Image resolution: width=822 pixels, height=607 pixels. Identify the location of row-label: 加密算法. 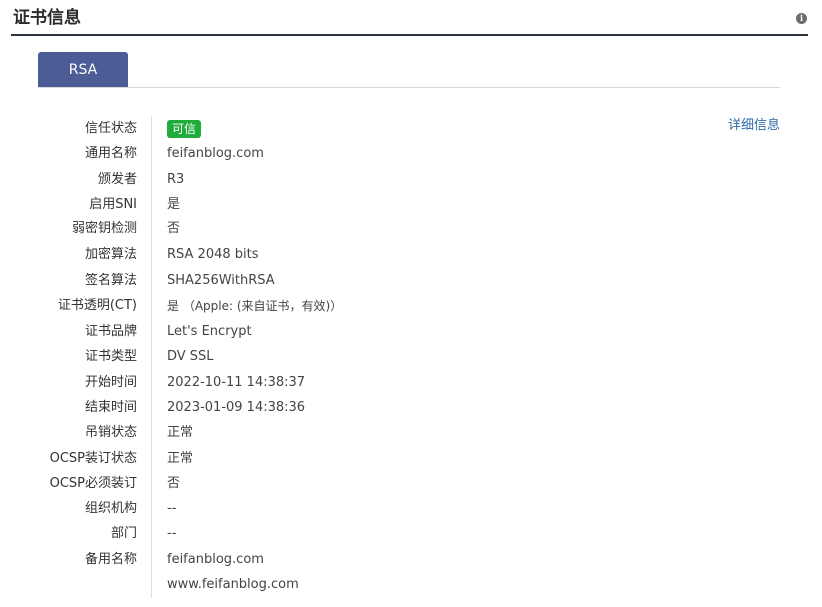
(110, 254).